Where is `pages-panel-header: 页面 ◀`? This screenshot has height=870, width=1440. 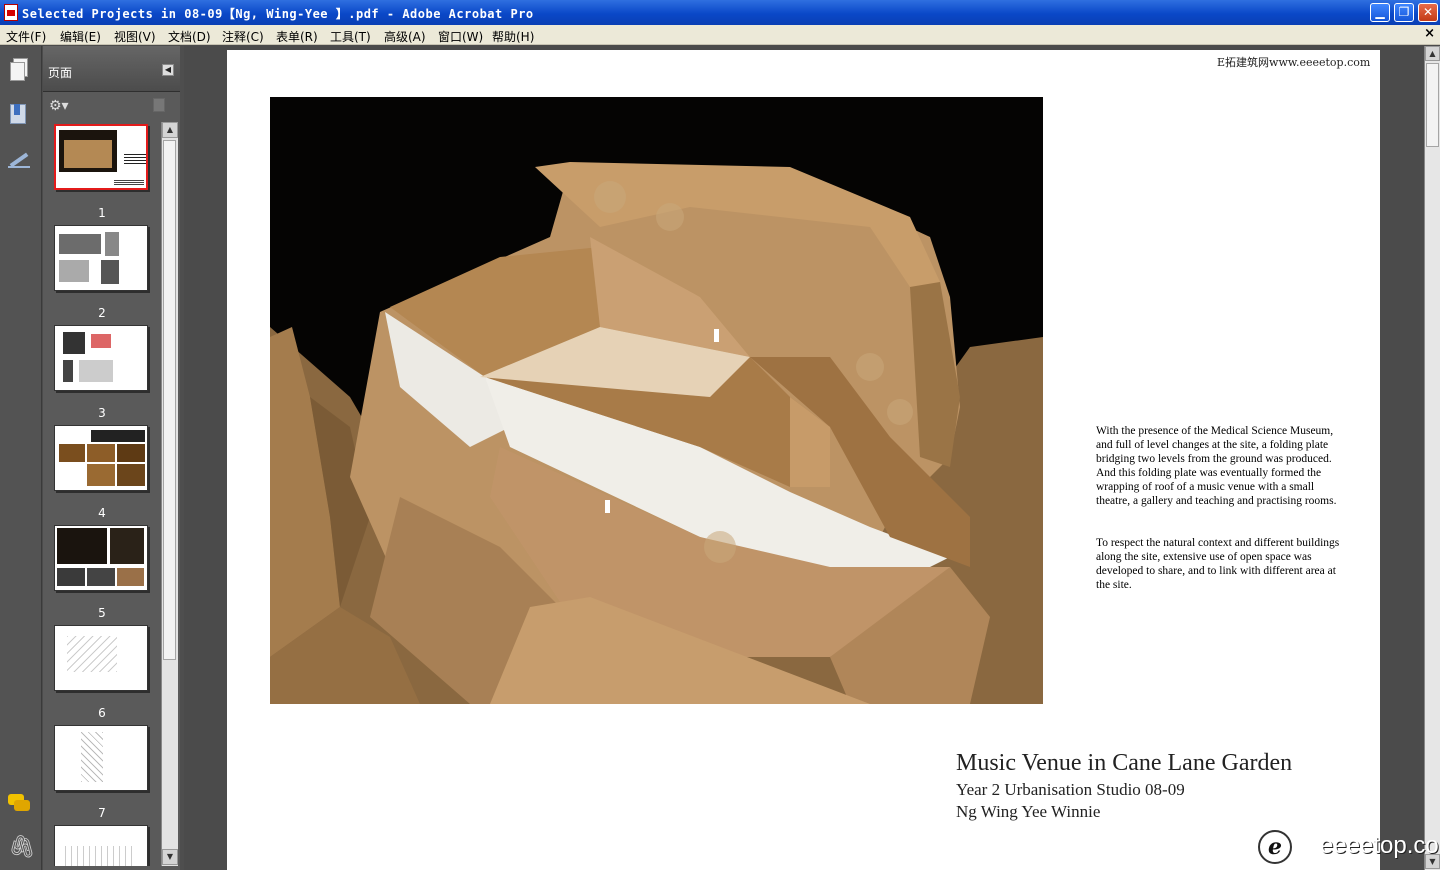 pages-panel-header: 页面 ◀ is located at coordinates (111, 69).